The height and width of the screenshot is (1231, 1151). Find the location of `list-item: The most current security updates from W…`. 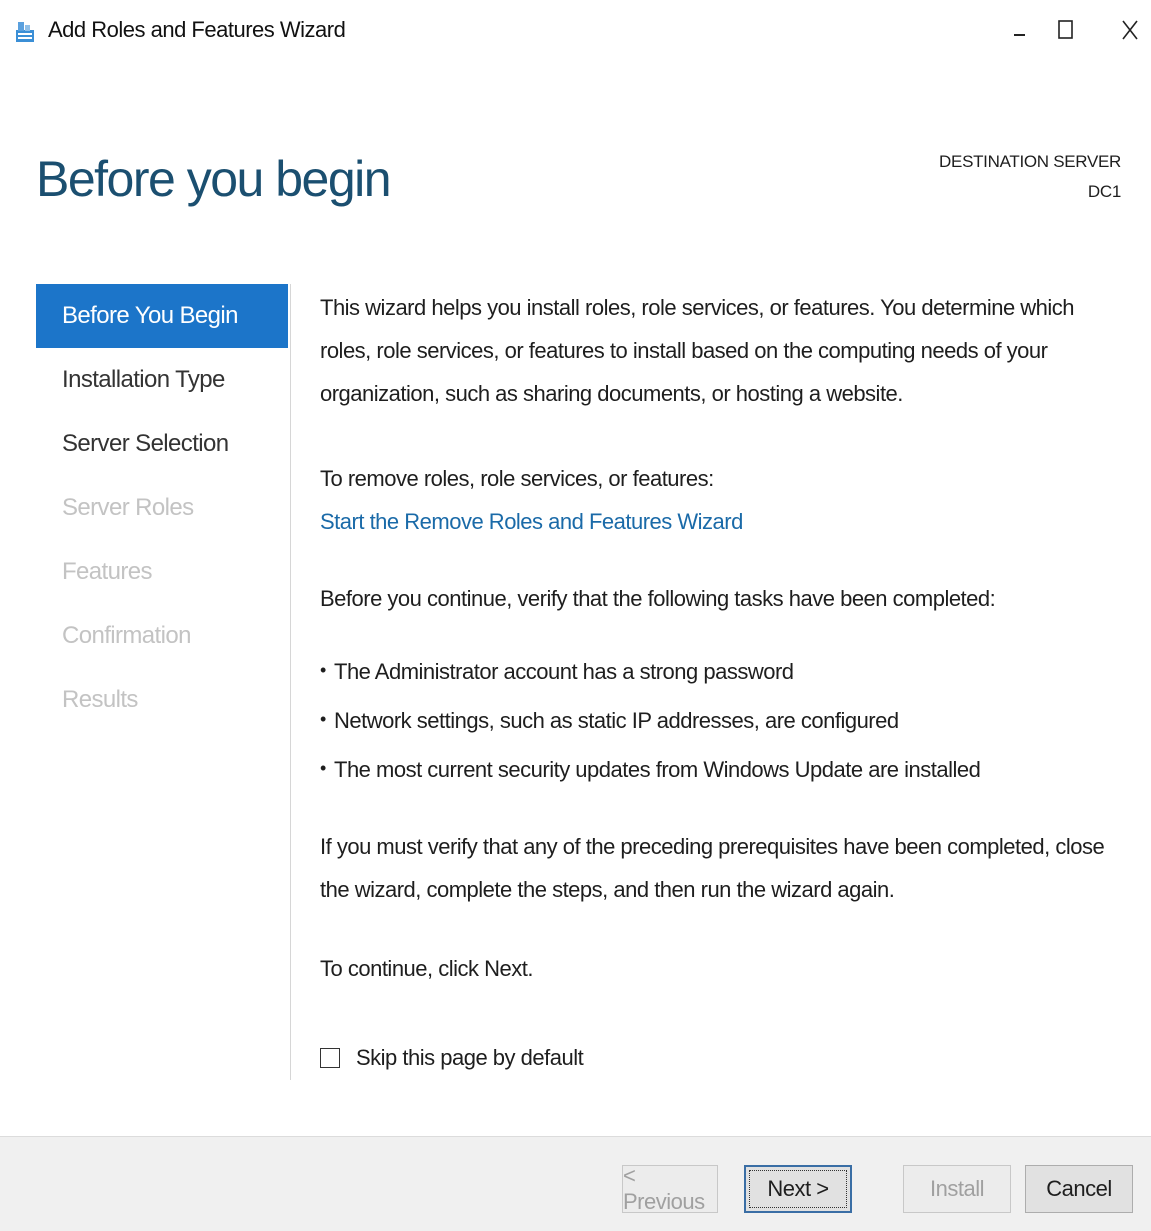

list-item: The most current security updates from W… is located at coordinates (725, 769).